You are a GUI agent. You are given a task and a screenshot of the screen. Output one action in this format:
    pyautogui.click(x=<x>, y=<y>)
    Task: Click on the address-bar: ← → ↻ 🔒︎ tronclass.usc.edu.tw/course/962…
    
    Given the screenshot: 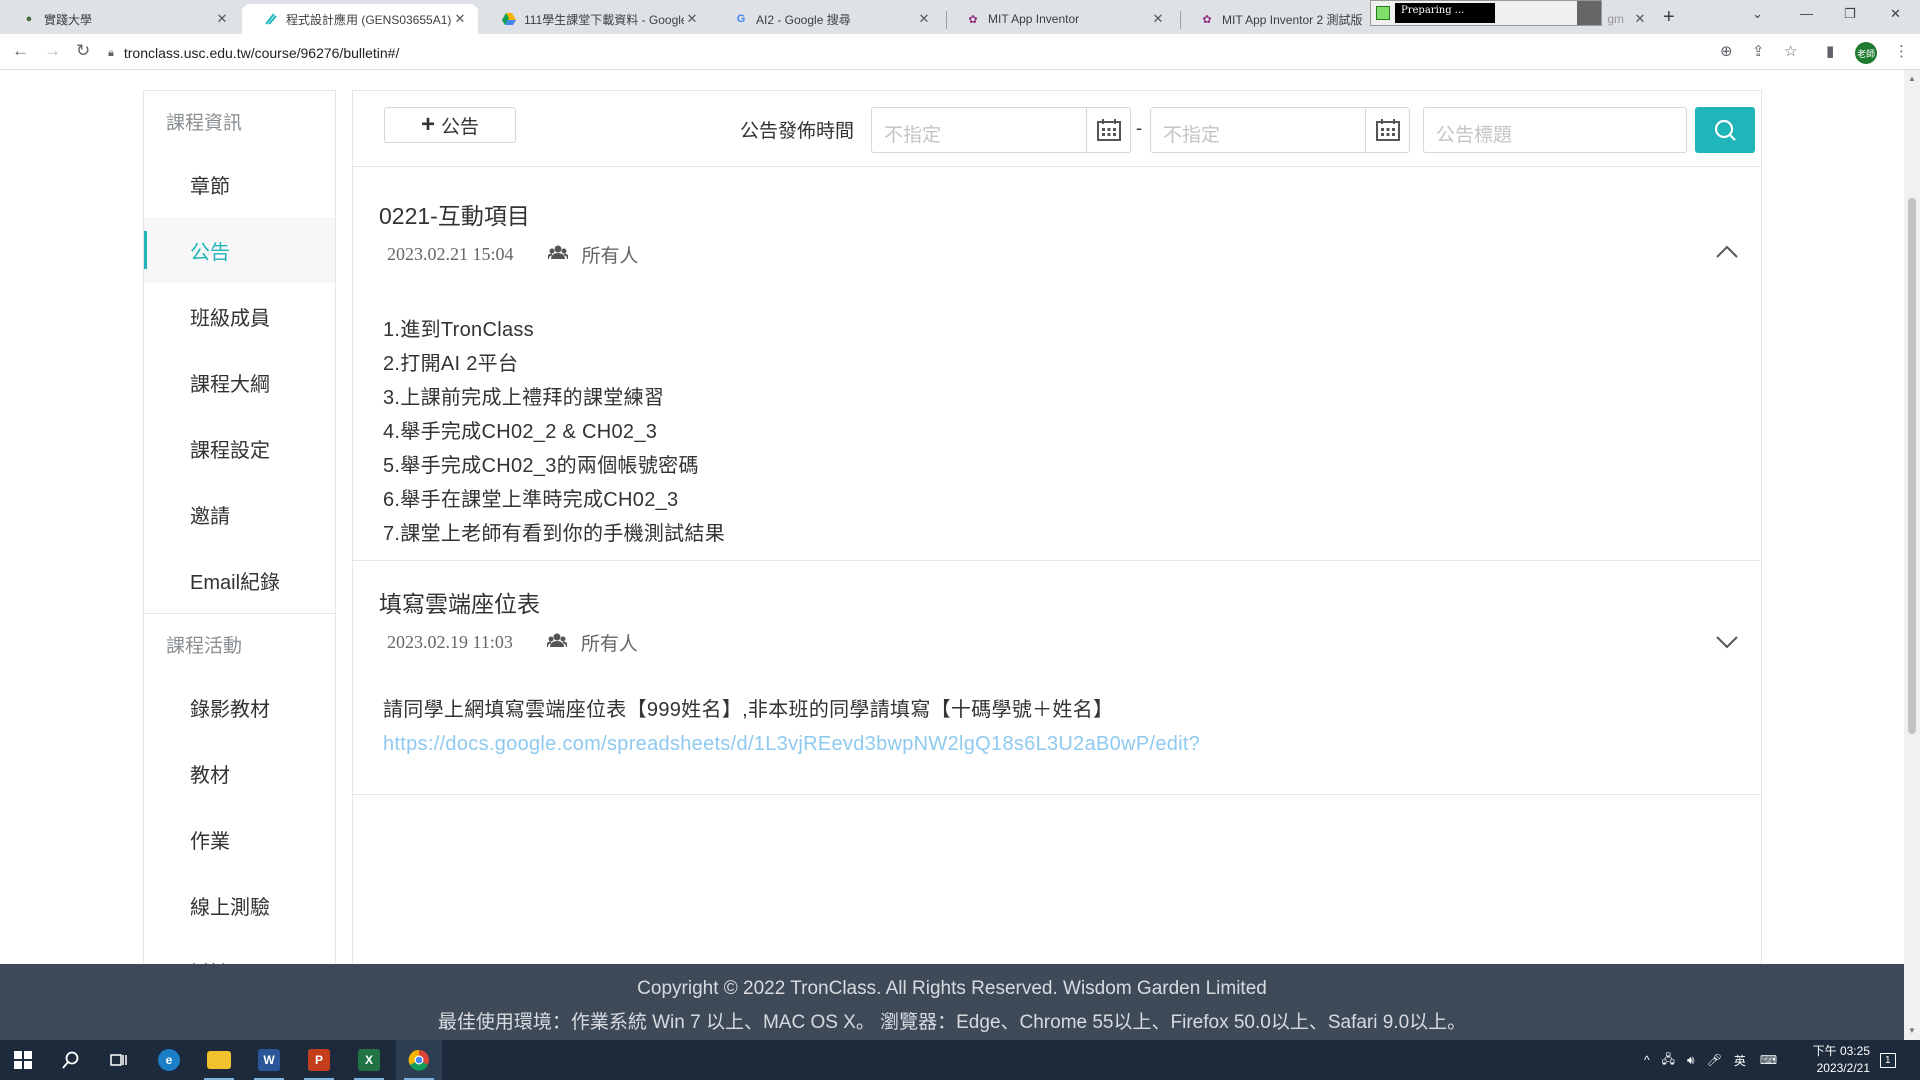 What is the action you would take?
    pyautogui.click(x=960, y=52)
    